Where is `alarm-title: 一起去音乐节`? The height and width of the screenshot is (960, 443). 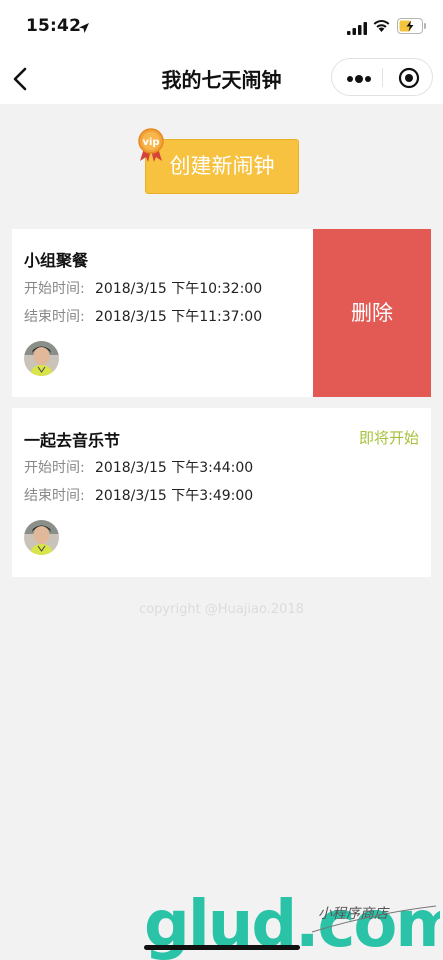
alarm-title: 一起去音乐节 is located at coordinates (72, 440).